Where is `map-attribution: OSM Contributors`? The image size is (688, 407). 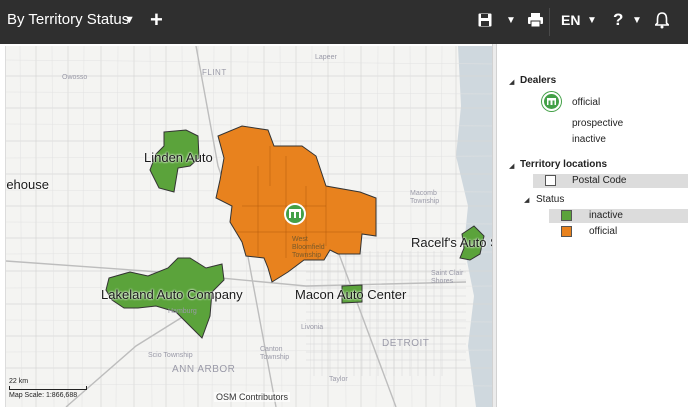 map-attribution: OSM Contributors is located at coordinates (252, 397).